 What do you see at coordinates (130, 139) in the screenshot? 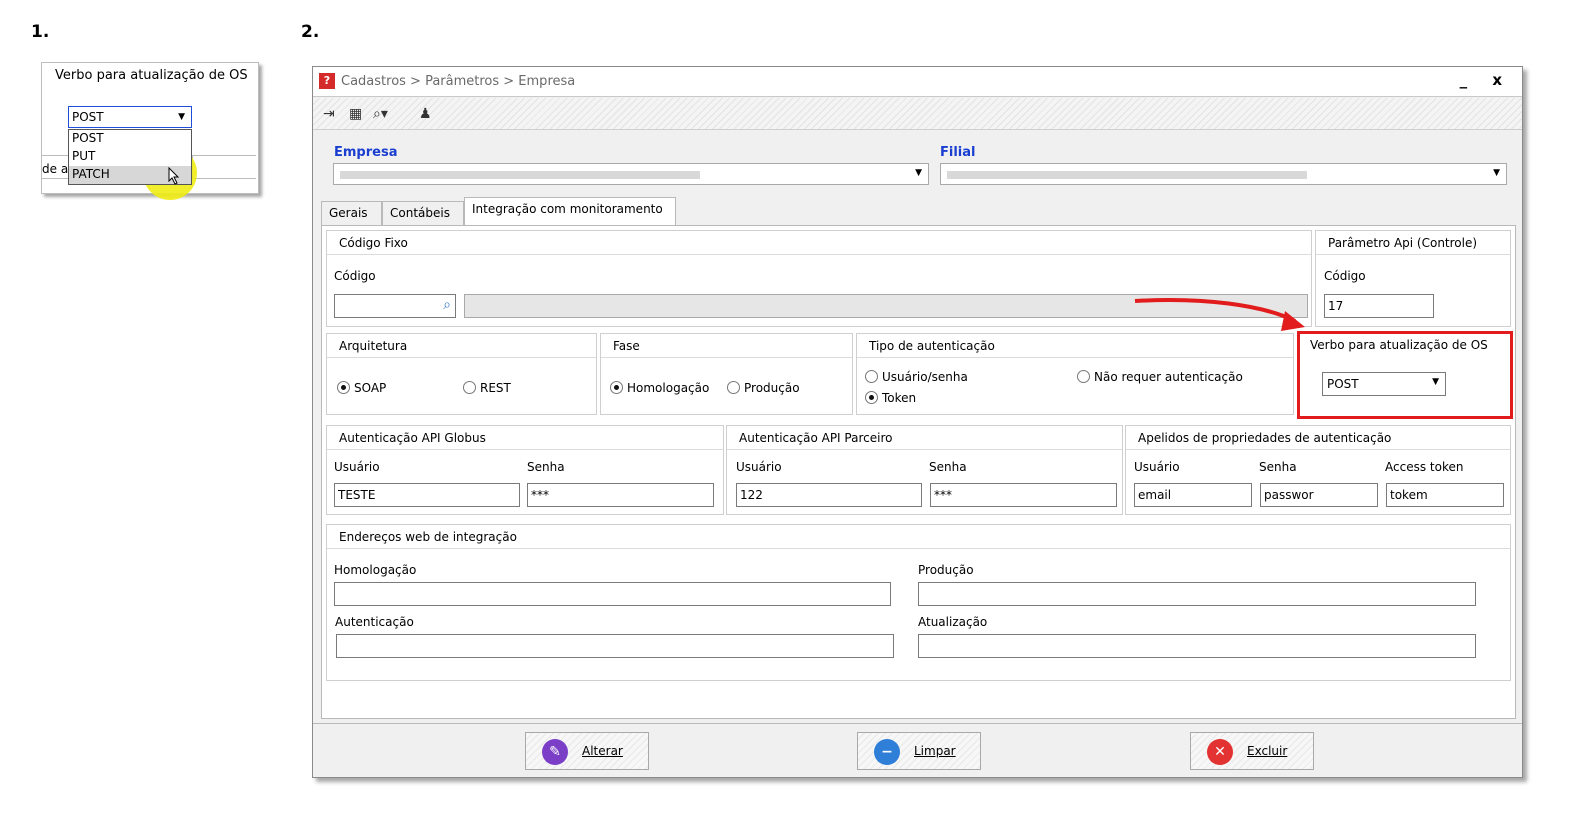
I see `option-post: POST` at bounding box center [130, 139].